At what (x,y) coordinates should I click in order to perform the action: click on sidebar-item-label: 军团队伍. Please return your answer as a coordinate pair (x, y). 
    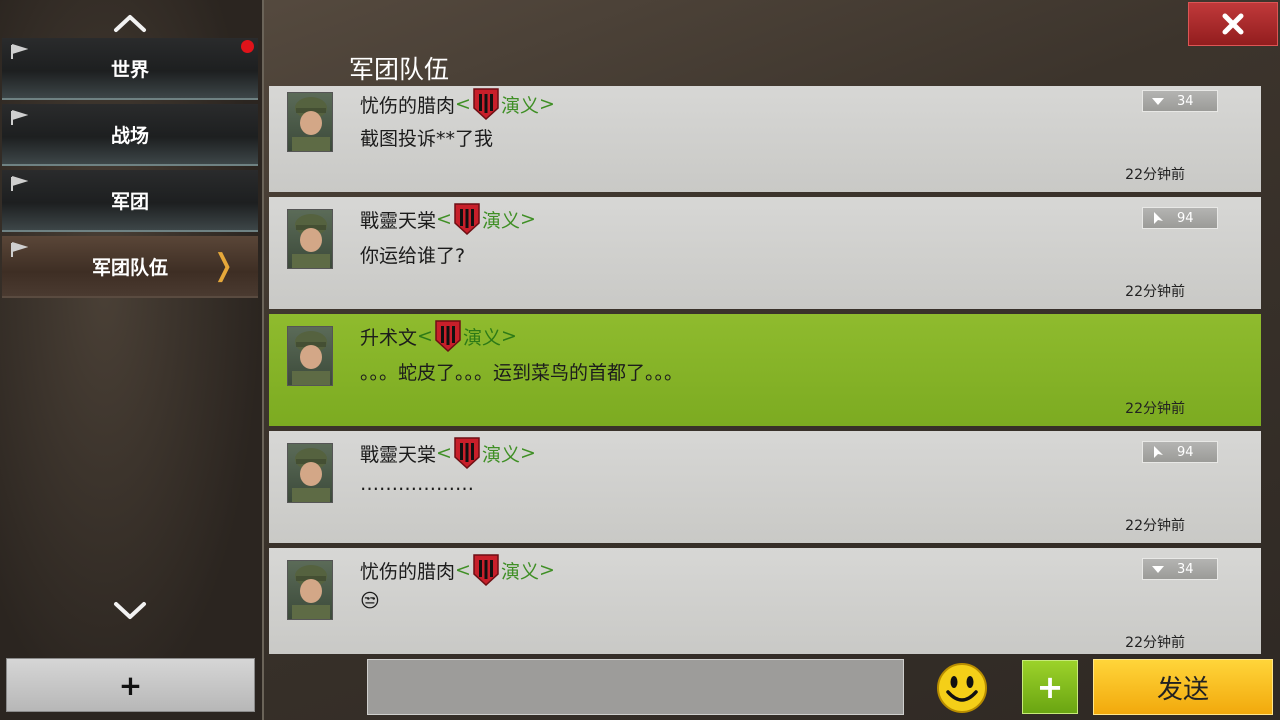
    Looking at the image, I should click on (129, 267).